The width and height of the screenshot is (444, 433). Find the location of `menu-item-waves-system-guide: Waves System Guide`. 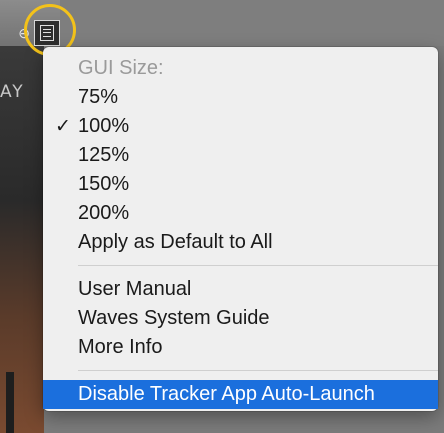

menu-item-waves-system-guide: Waves System Guide is located at coordinates (240, 318).